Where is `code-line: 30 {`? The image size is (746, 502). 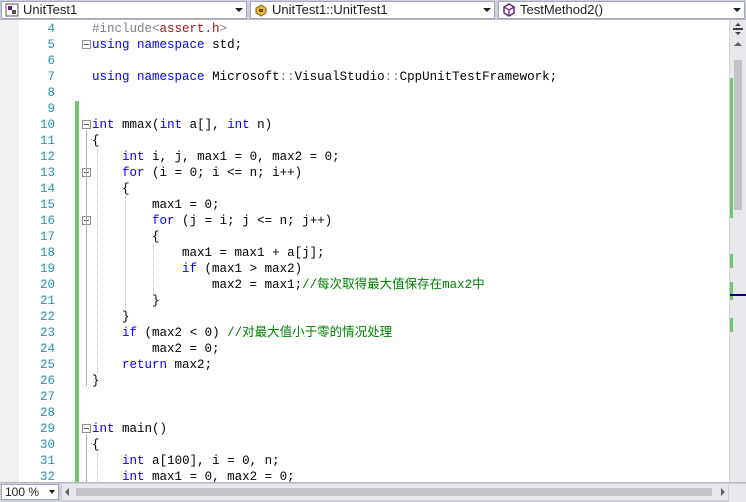
code-line: 30 { is located at coordinates (364, 445).